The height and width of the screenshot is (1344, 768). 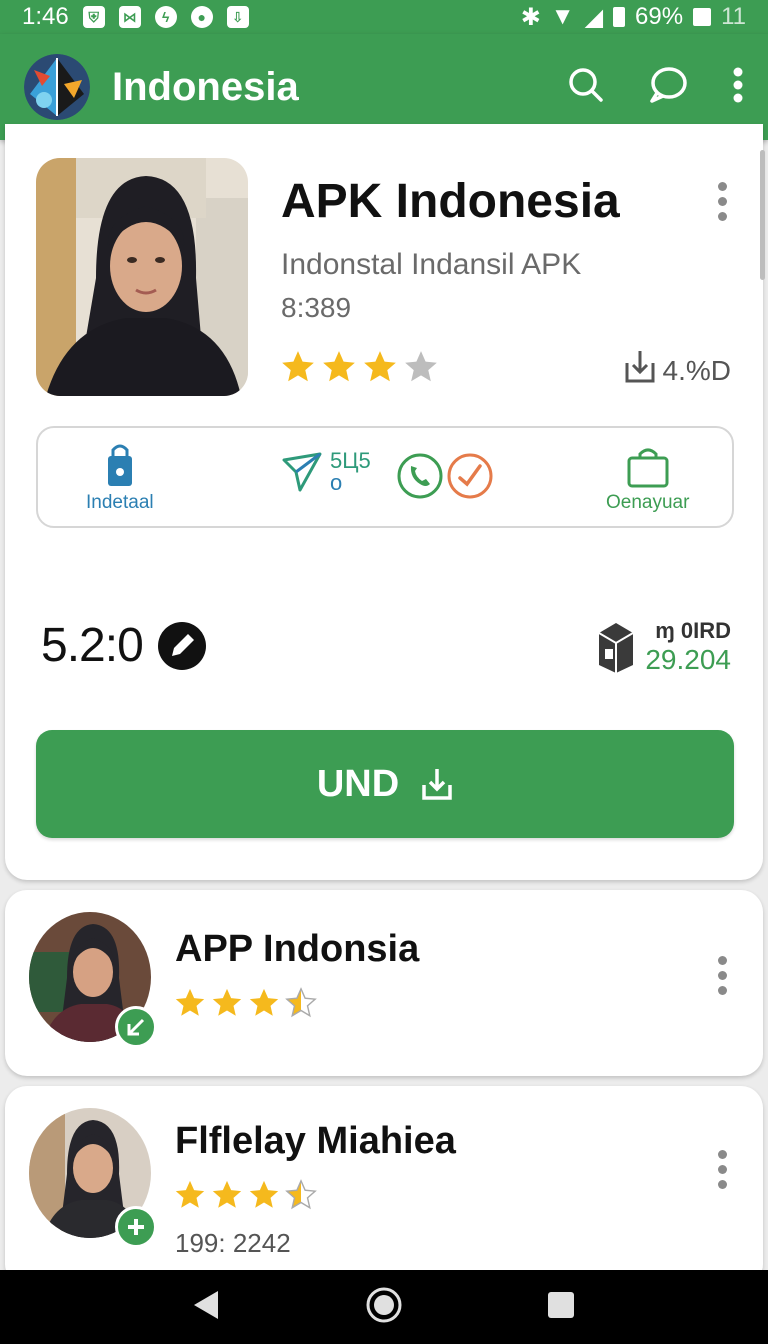 What do you see at coordinates (738, 87) in the screenshot?
I see `overflow-menu-icon` at bounding box center [738, 87].